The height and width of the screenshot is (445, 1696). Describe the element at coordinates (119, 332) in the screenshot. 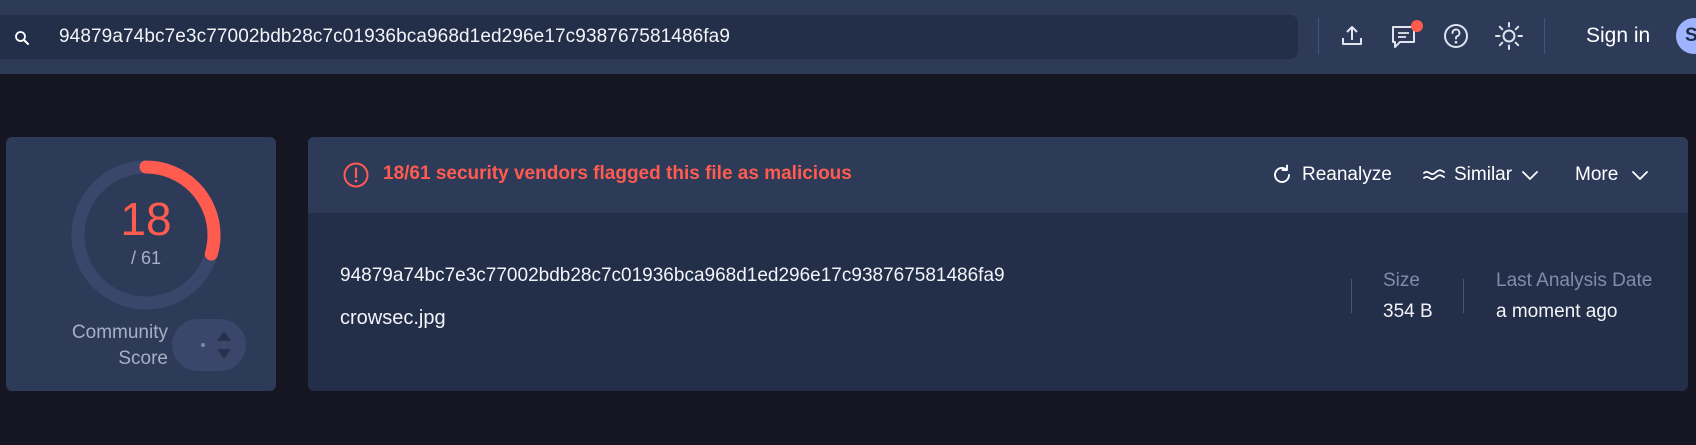

I see `community-label-line1: Community` at that location.